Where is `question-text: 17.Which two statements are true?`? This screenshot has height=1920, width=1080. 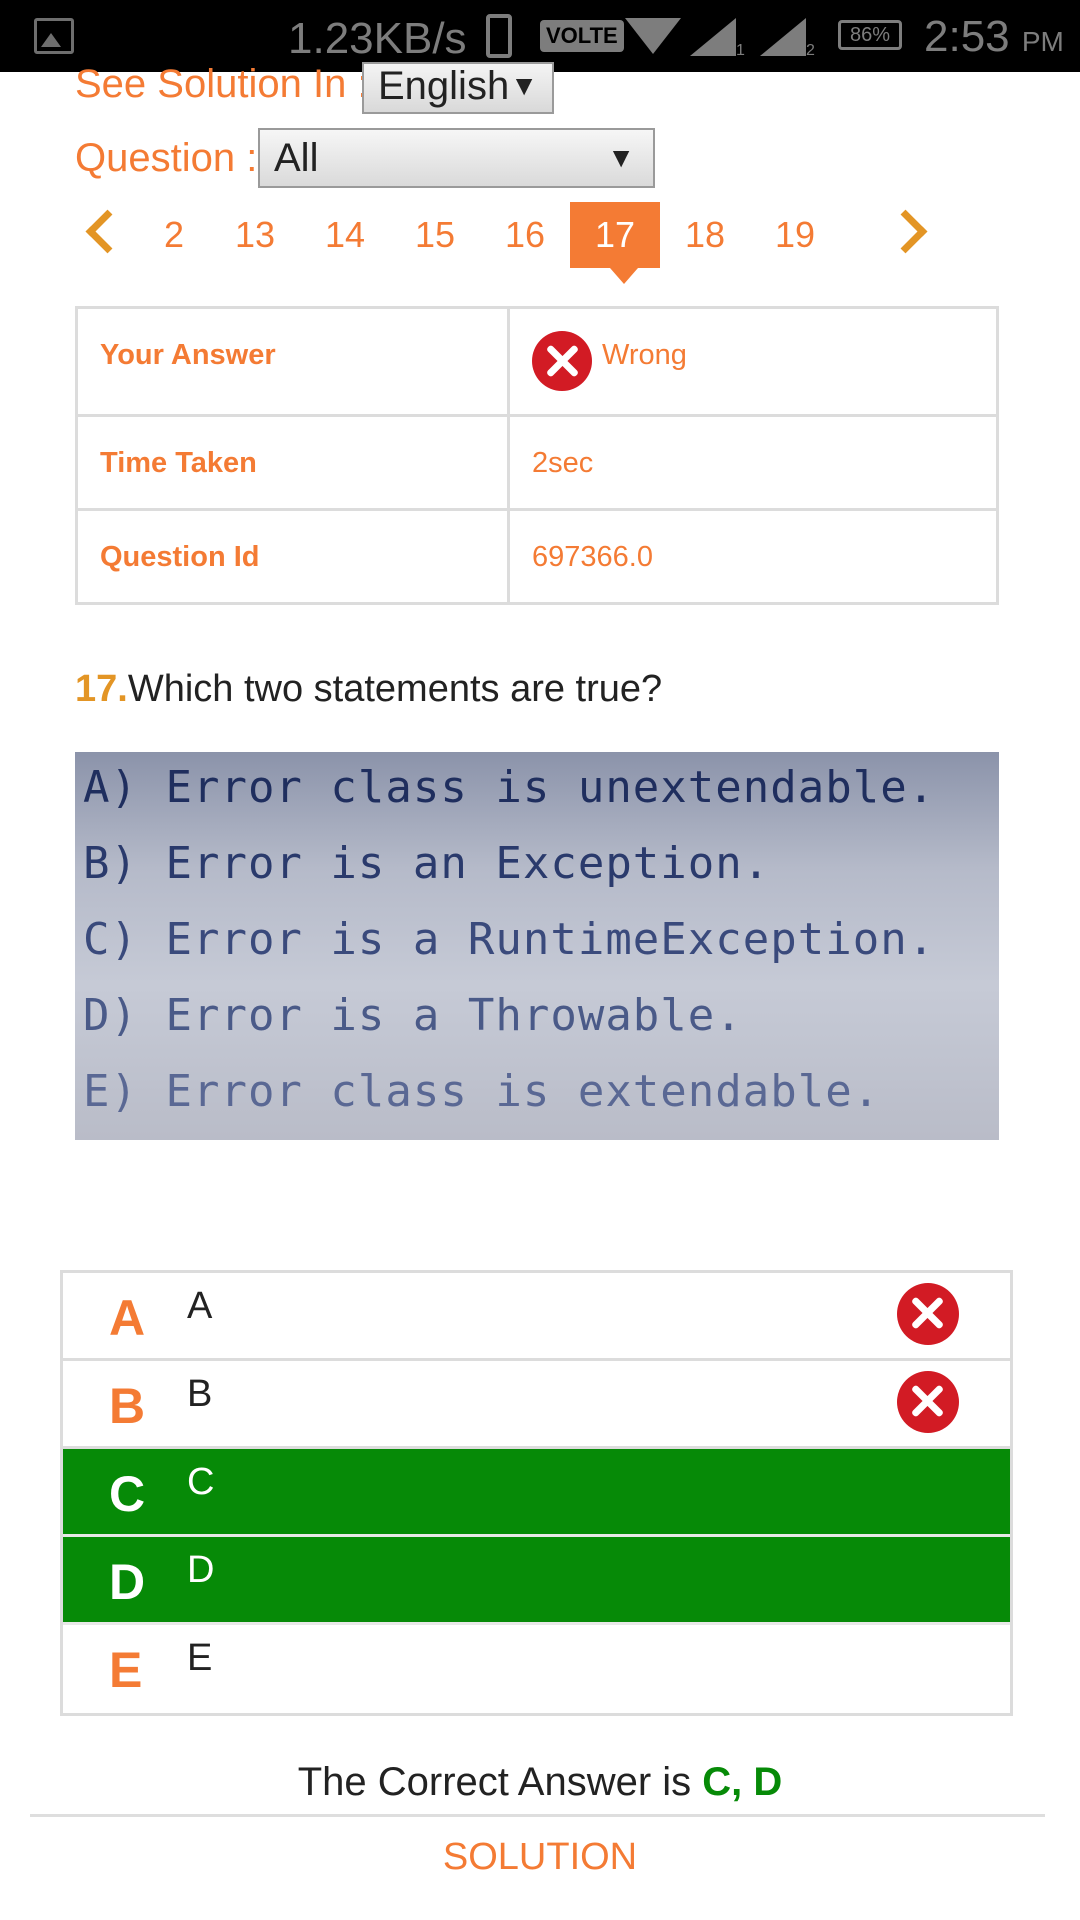 question-text: 17.Which two statements are true? is located at coordinates (368, 689).